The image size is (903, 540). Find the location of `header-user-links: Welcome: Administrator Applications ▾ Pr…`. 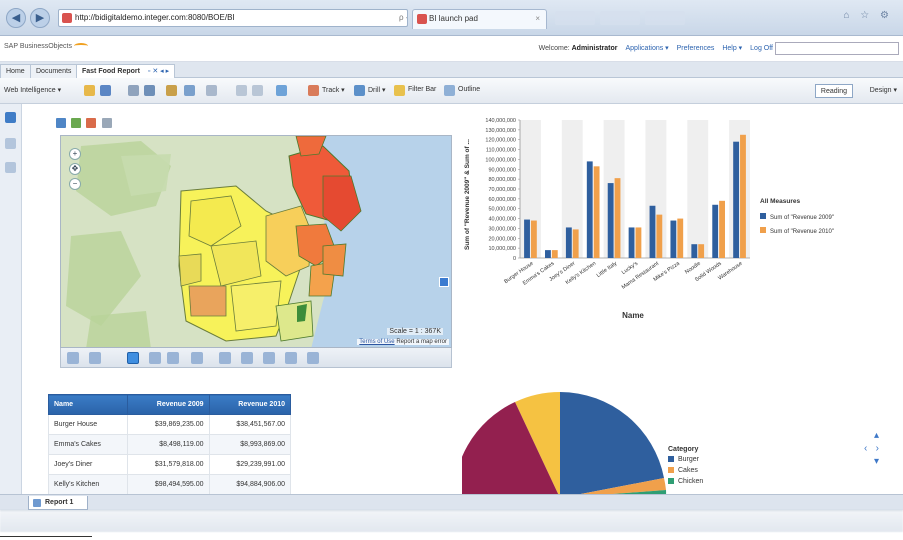

header-user-links: Welcome: Administrator Applications ▾ Pr… is located at coordinates (656, 48).